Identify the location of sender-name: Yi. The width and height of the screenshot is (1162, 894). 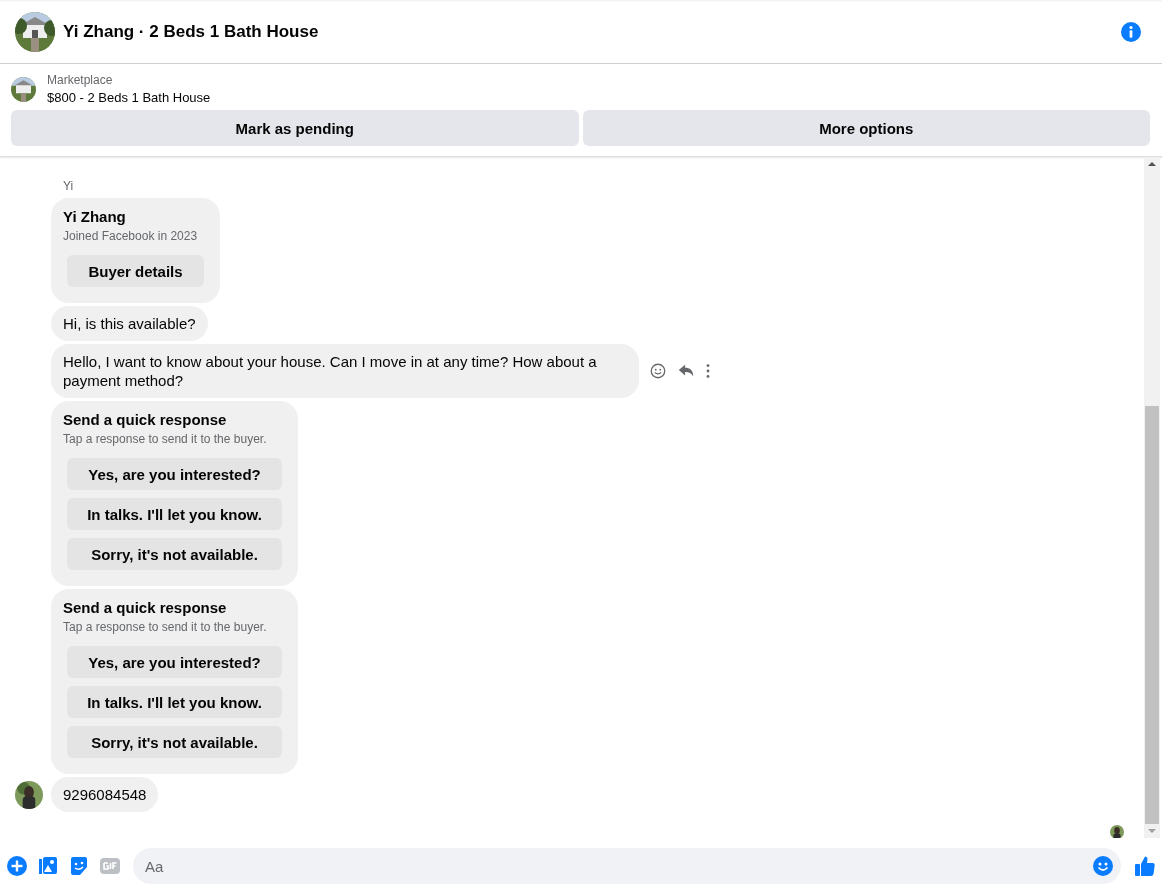
(69, 186).